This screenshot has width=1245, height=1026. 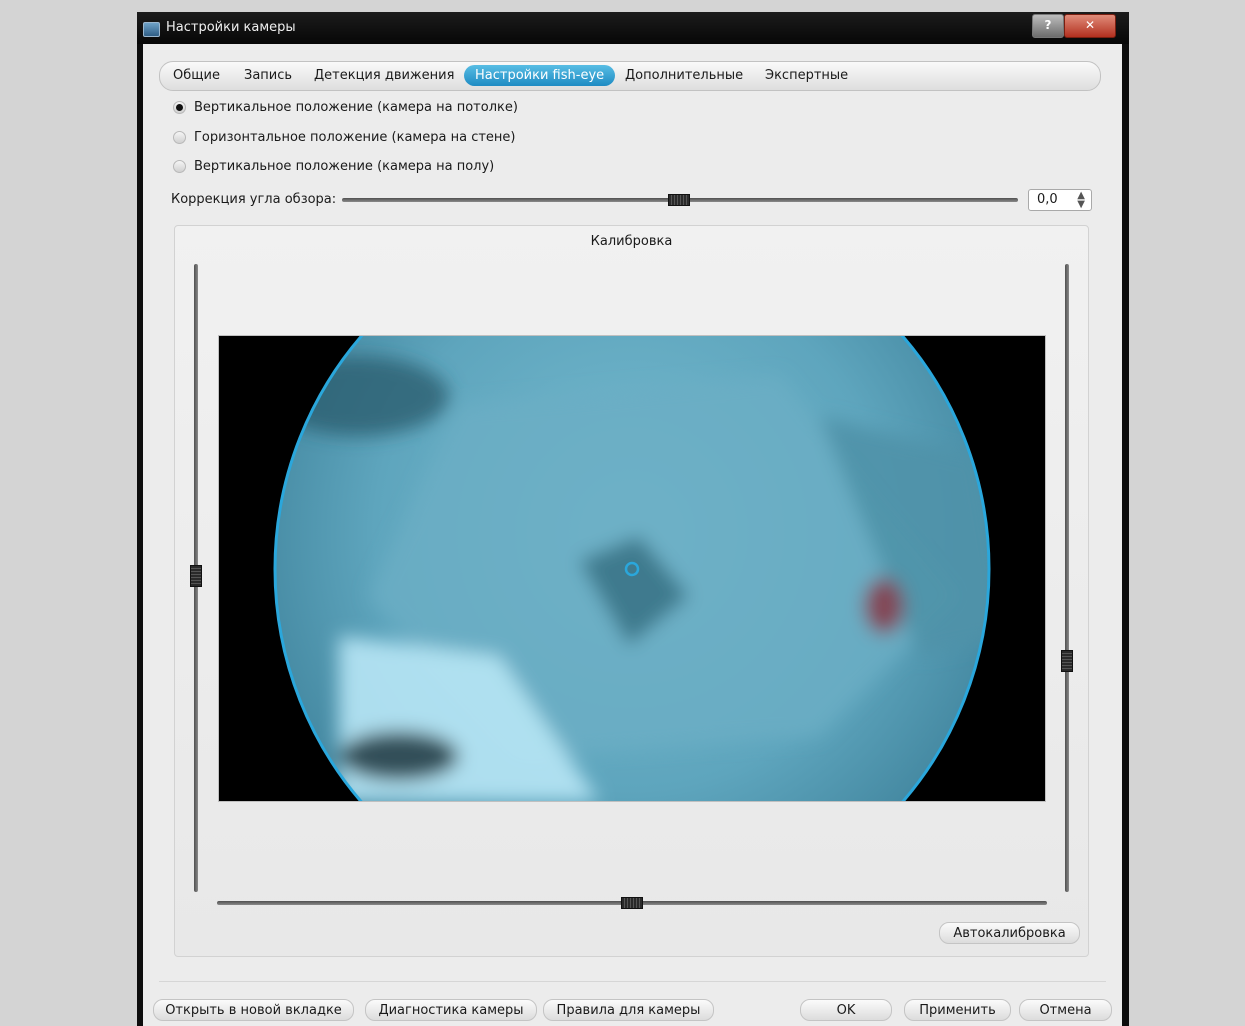 What do you see at coordinates (268, 75) in the screenshot?
I see `tab-recording: Запись` at bounding box center [268, 75].